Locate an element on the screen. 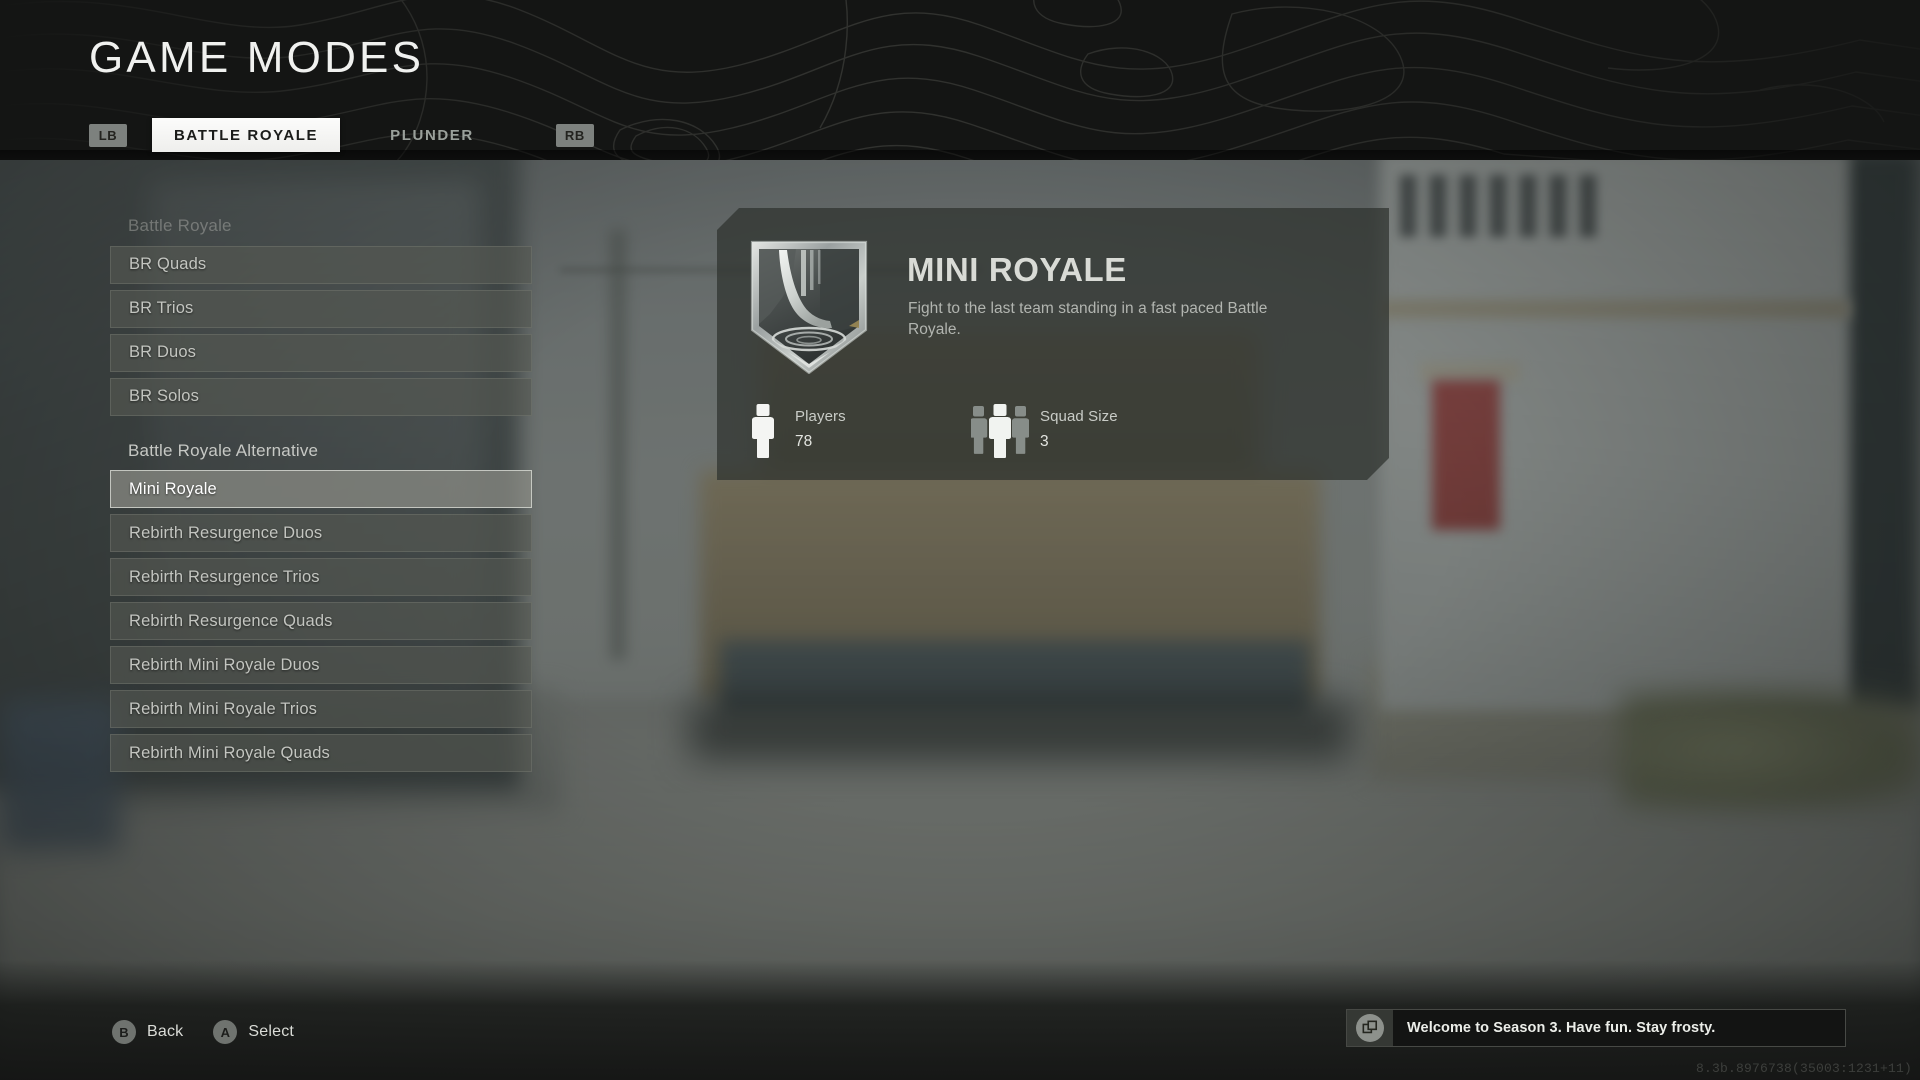  rb-bumper-key: RB is located at coordinates (574, 135).